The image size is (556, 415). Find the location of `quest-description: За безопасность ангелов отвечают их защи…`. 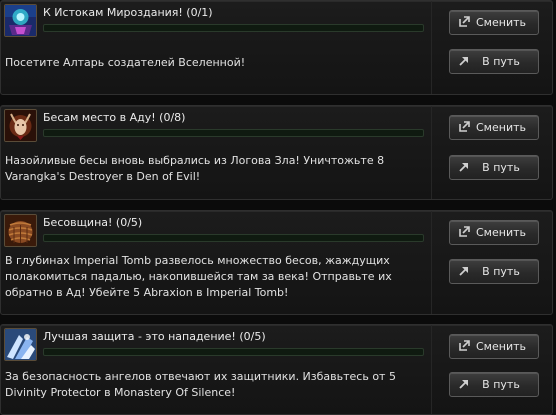

quest-description: За безопасность ангелов отвечают их защи… is located at coordinates (200, 384).